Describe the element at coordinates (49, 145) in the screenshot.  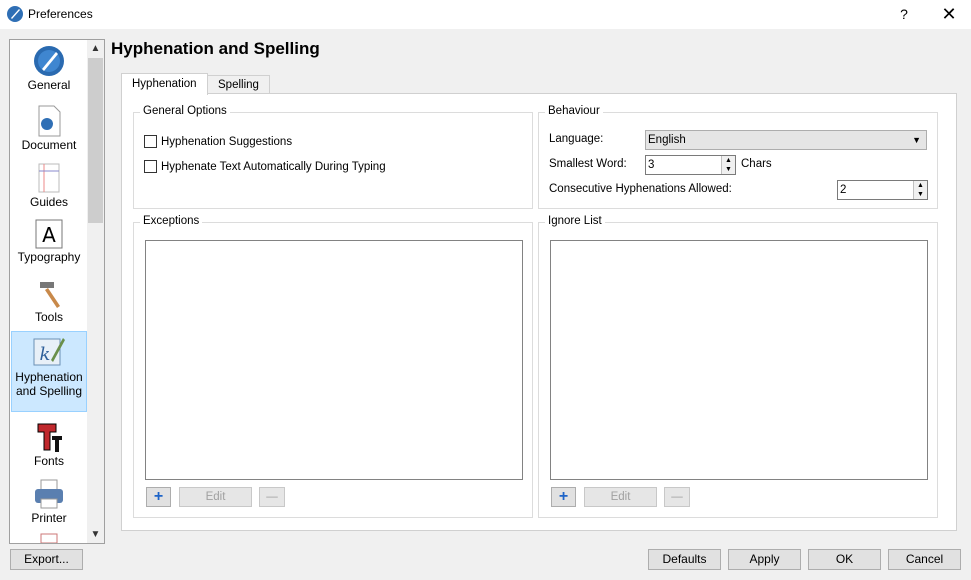
I see `sidebar-item-label: Document` at that location.